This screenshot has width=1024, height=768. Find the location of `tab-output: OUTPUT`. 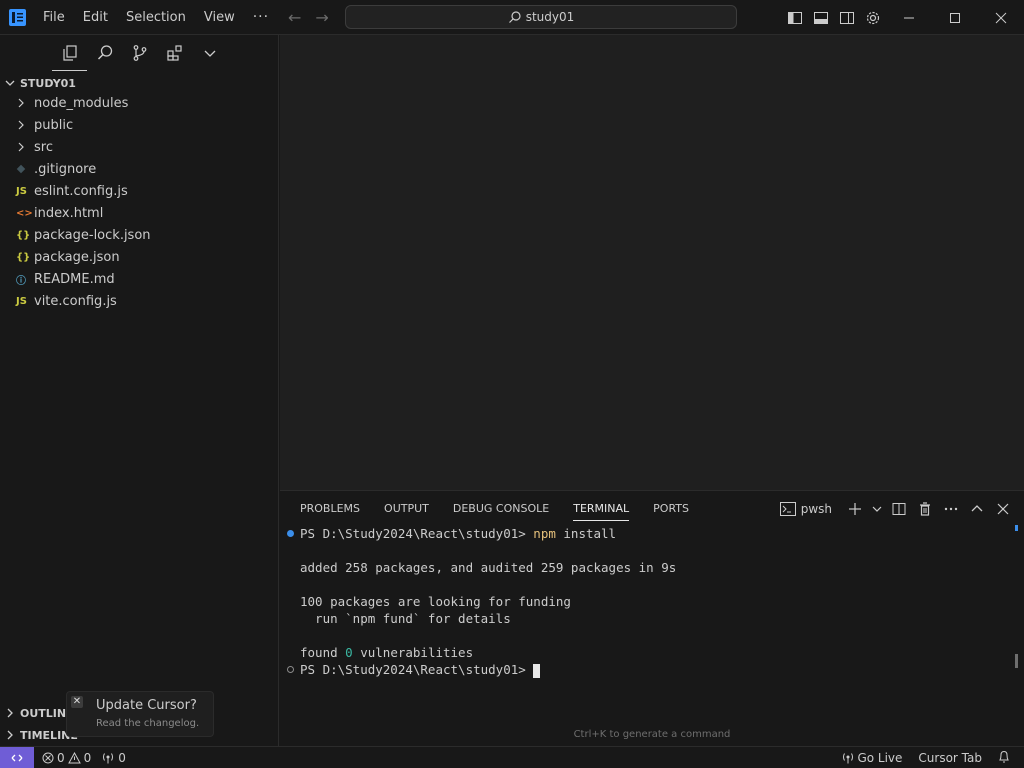

tab-output: OUTPUT is located at coordinates (406, 510).